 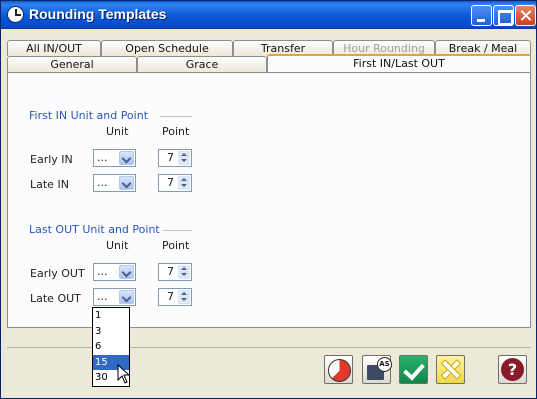 I want to click on mouse-cursor-icon, so click(x=124, y=374).